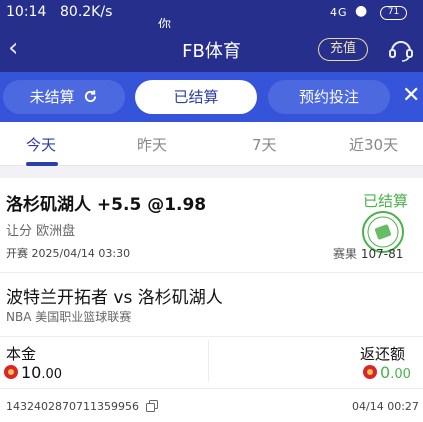  Describe the element at coordinates (21, 354) in the screenshot. I see `principal-label: 本金` at that location.